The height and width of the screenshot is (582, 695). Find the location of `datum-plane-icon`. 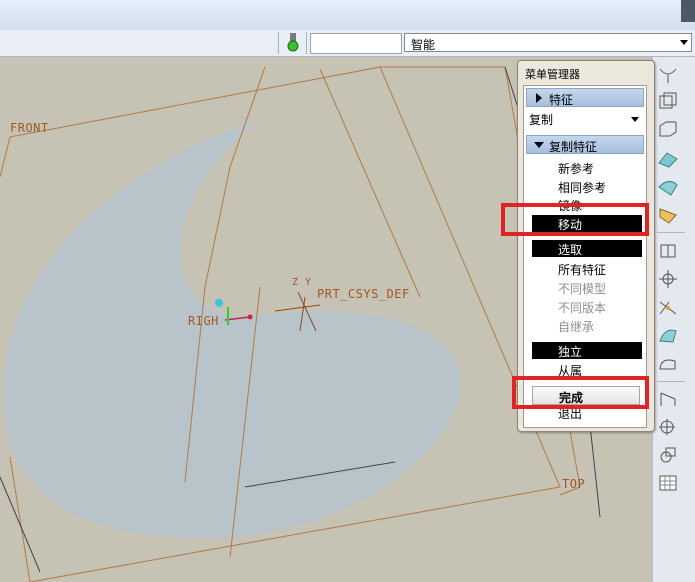

datum-plane-icon is located at coordinates (668, 455).